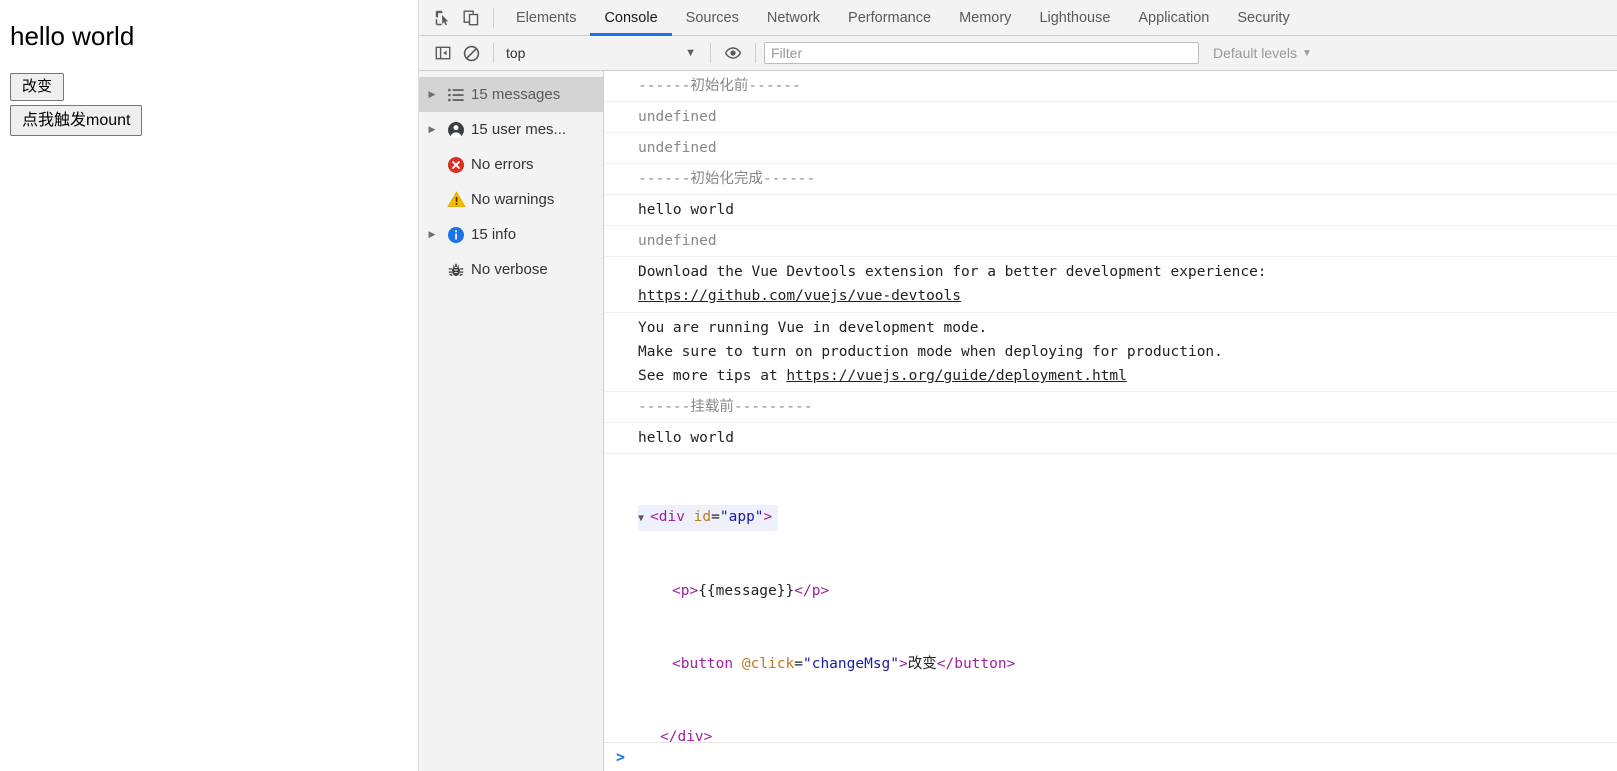  I want to click on info-icon, so click(456, 235).